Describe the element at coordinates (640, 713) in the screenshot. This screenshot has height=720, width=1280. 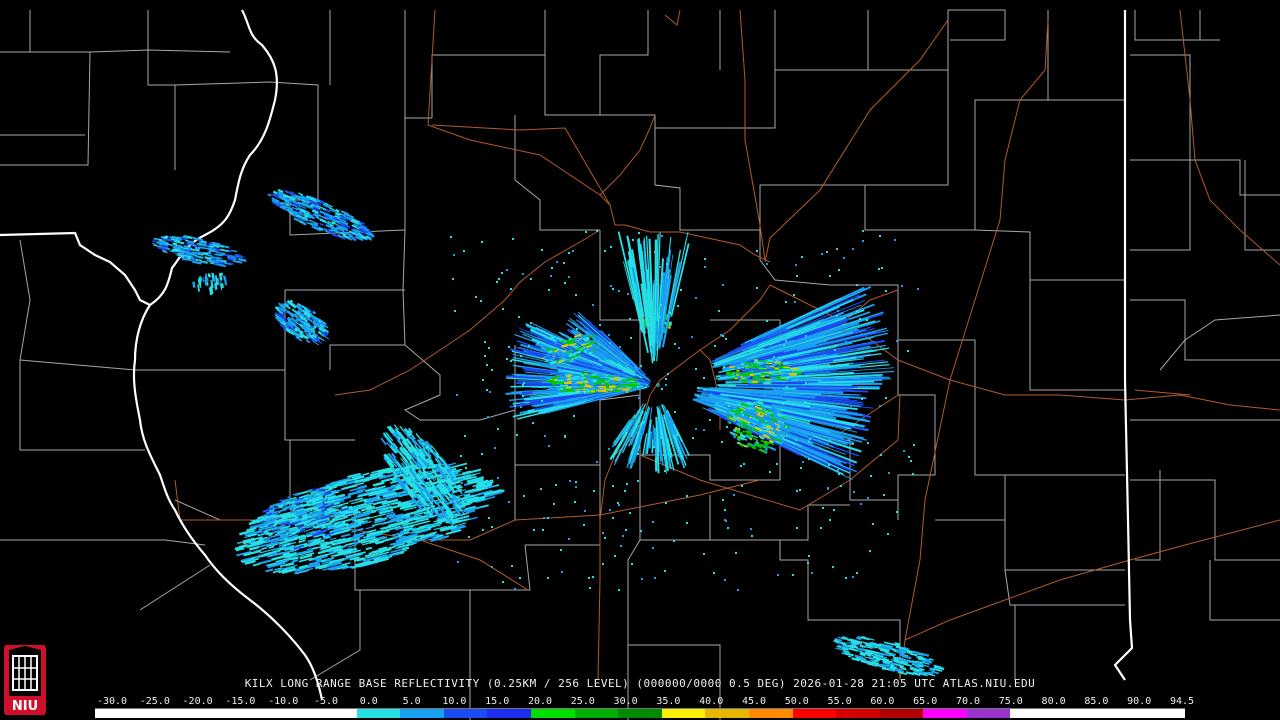
I see `reflectivity-color-bar` at that location.